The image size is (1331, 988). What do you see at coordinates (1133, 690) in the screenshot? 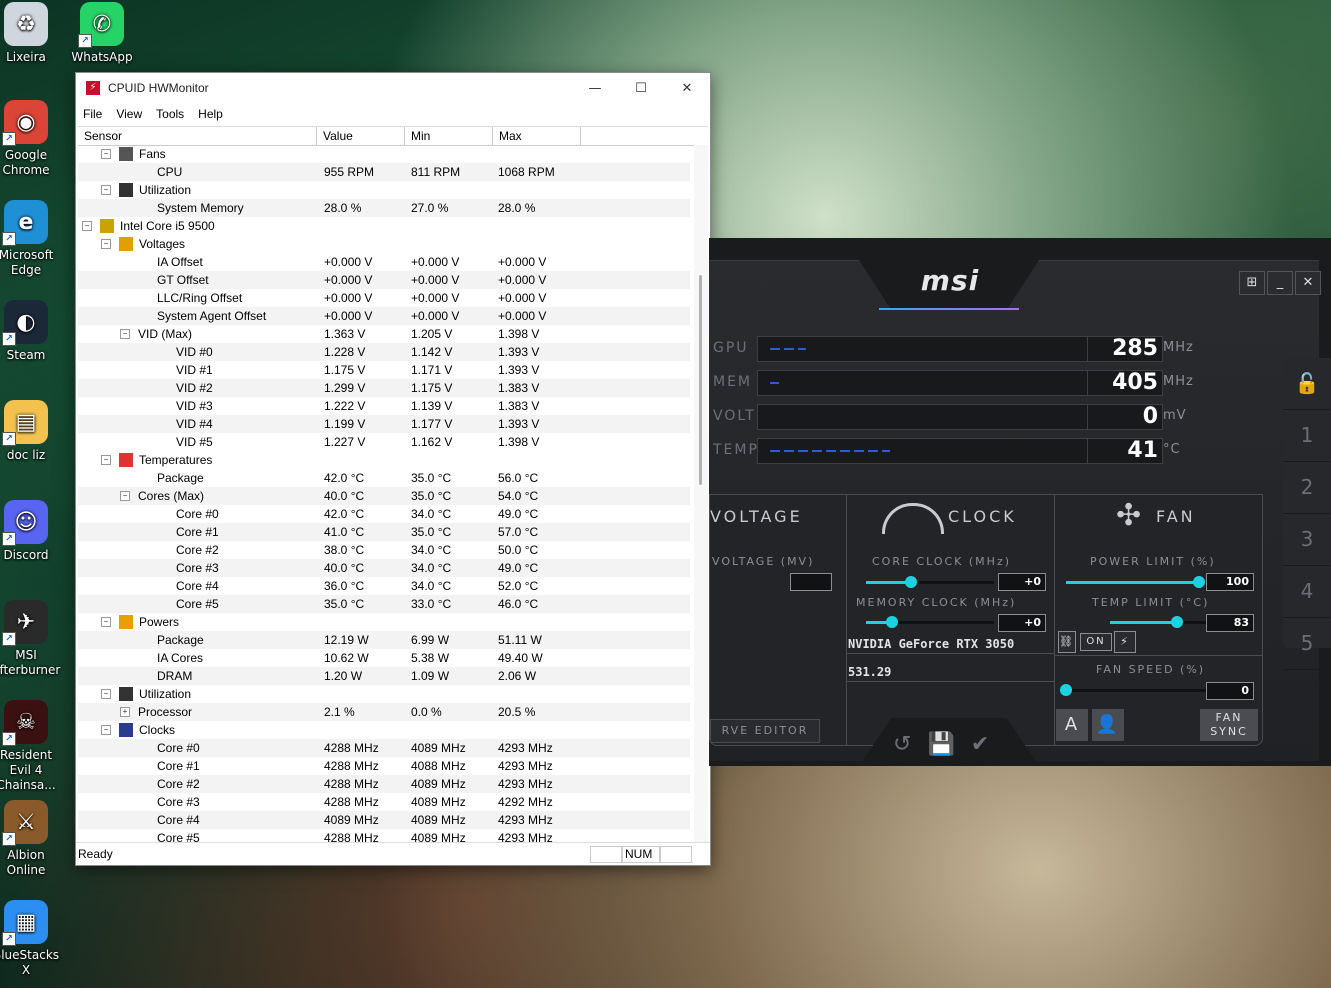
I see `fan-speed-slider` at bounding box center [1133, 690].